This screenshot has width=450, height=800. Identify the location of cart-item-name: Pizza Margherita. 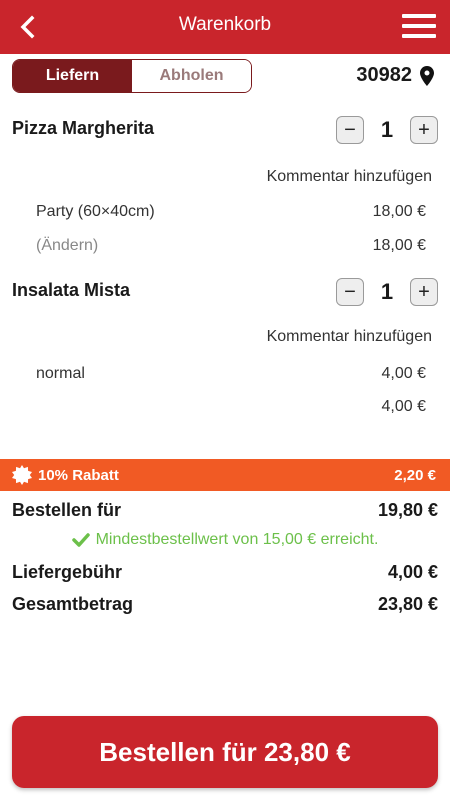
(83, 128).